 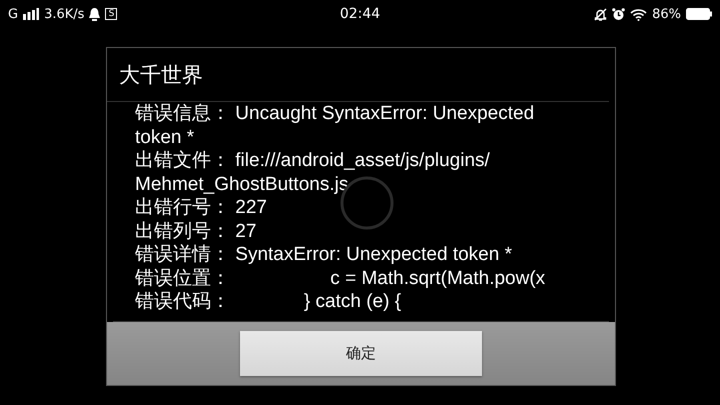 What do you see at coordinates (335, 125) in the screenshot?
I see `error-detail-line: 错误信息： Uncaught SyntaxError: Unexpected token *` at bounding box center [335, 125].